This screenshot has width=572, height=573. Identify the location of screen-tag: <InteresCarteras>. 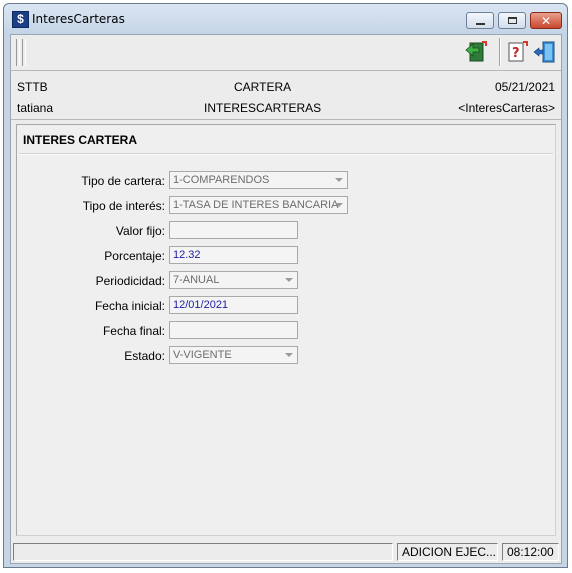
(506, 108).